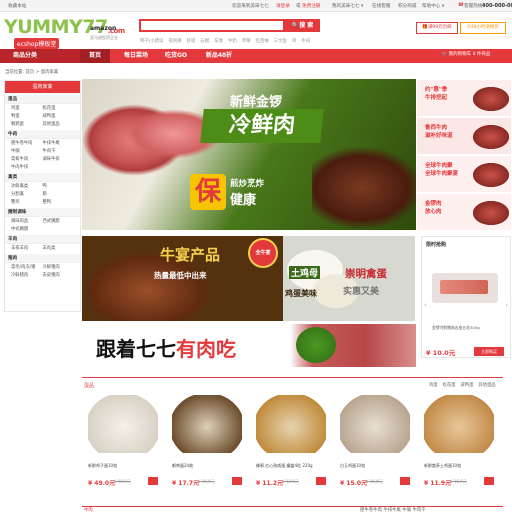 Image resolution: width=512 pixels, height=513 pixels. I want to click on flash-sale-image, so click(465, 288).